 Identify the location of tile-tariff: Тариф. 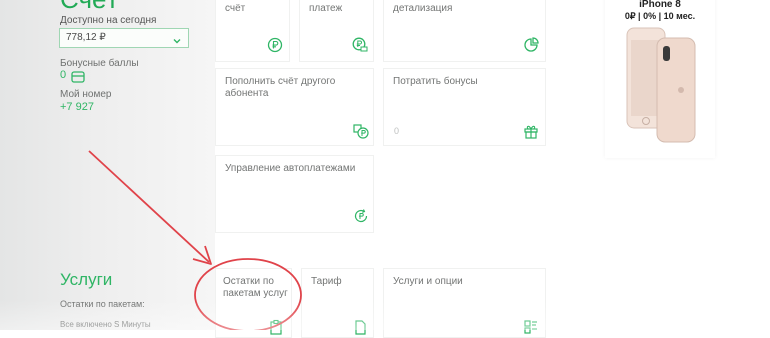
(337, 303).